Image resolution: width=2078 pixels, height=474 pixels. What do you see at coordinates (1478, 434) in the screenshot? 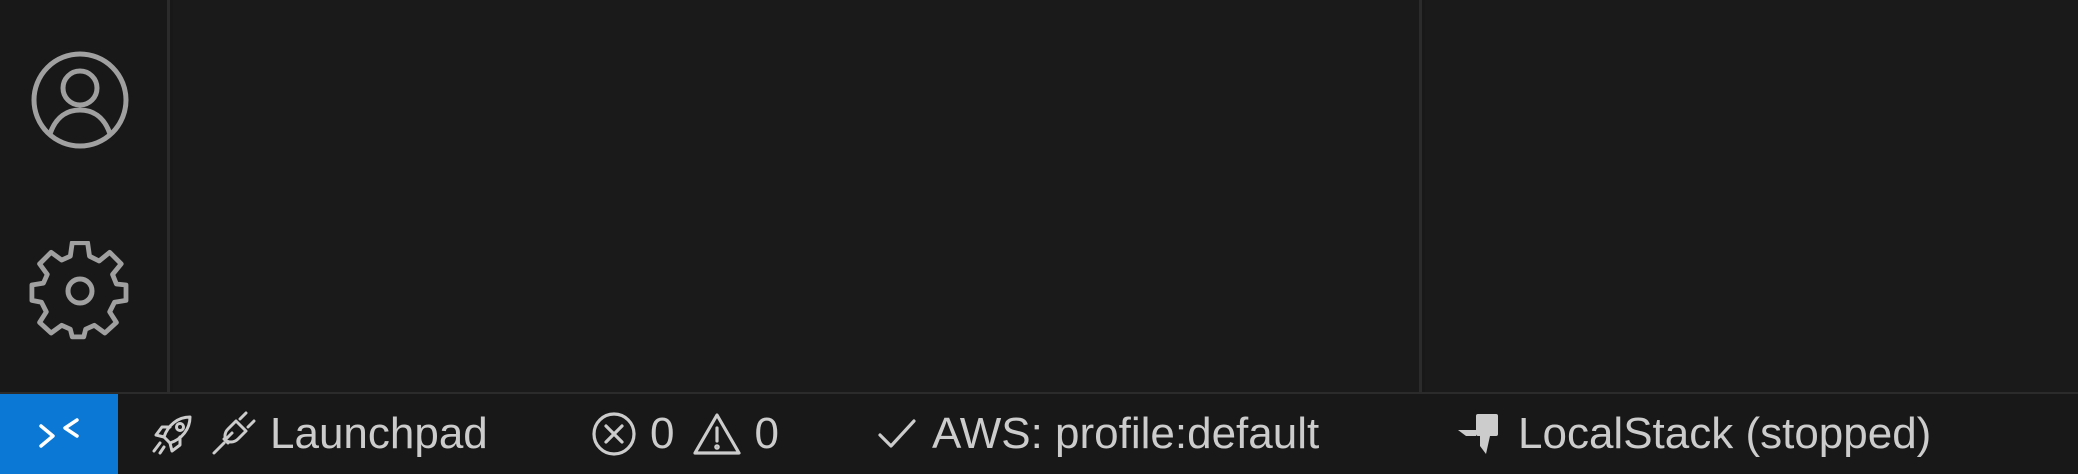
I see `localstack-icon` at bounding box center [1478, 434].